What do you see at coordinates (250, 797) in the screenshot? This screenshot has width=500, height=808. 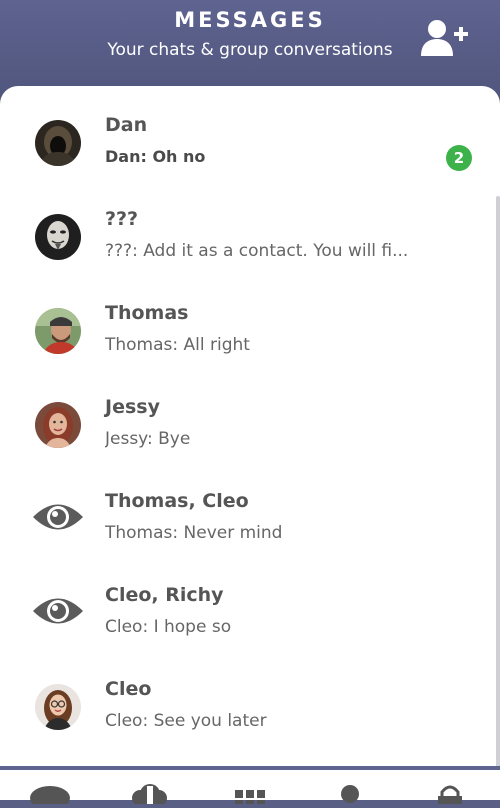 I see `apps-grid-icon` at bounding box center [250, 797].